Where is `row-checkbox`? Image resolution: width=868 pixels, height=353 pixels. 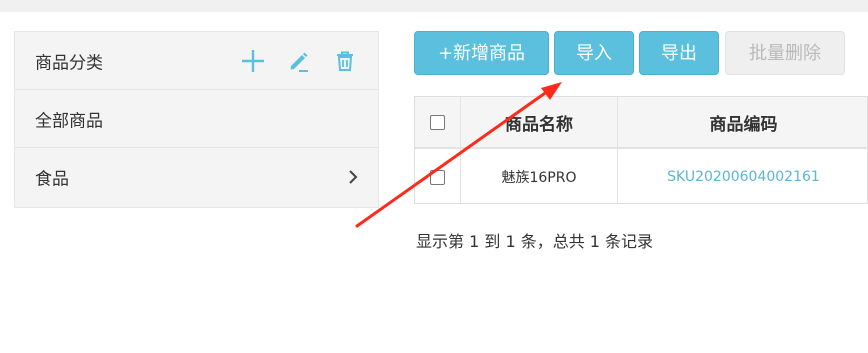 row-checkbox is located at coordinates (437, 177).